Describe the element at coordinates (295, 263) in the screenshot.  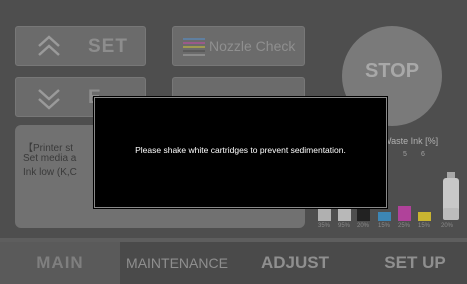
I see `tab-adjust: ADJUST` at that location.